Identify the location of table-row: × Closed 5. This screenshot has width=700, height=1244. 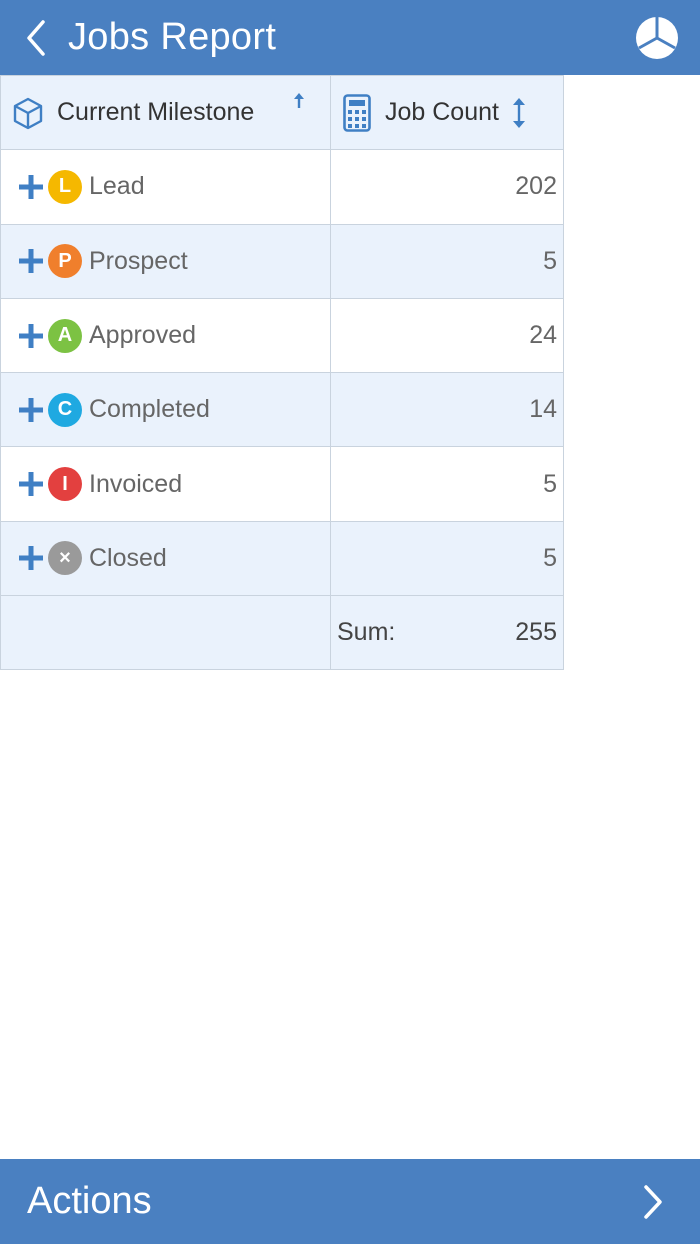
(282, 558).